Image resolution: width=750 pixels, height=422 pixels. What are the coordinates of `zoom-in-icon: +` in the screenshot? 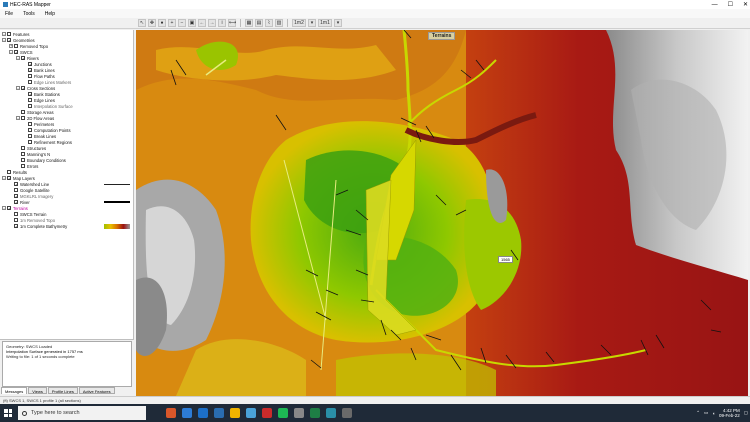 It's located at (172, 23).